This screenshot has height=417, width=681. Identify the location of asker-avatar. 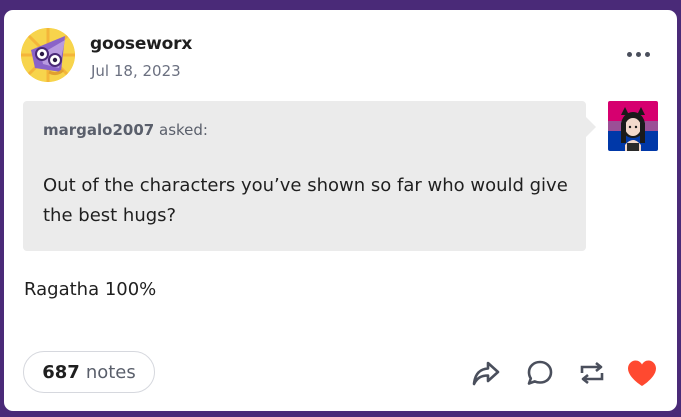
(633, 126).